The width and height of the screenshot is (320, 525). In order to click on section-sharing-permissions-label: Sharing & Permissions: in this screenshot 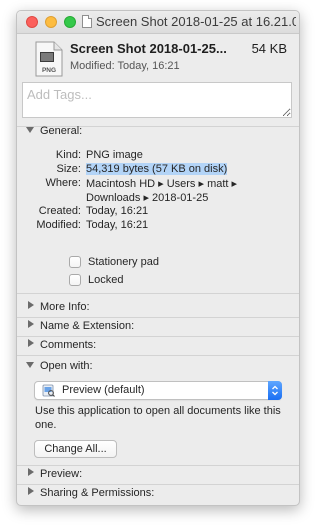, I will do `click(97, 493)`.